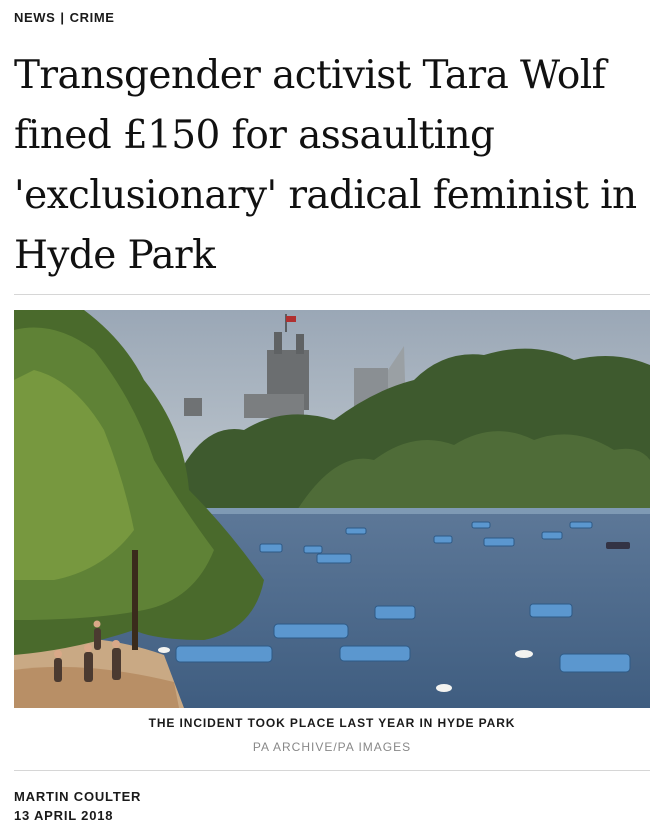  Describe the element at coordinates (77, 796) in the screenshot. I see `author-link: MARTIN COULTER` at that location.